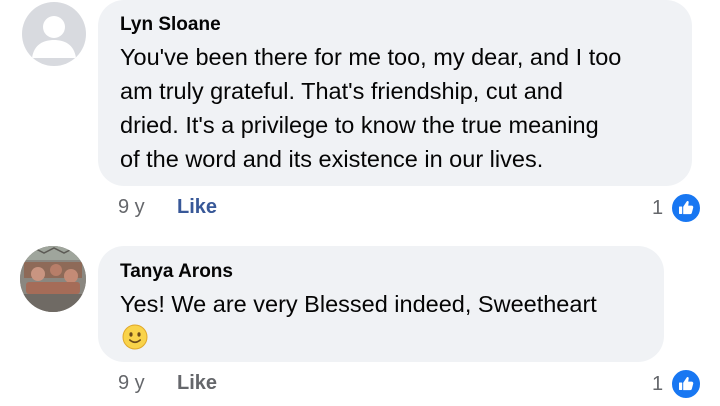 Image resolution: width=720 pixels, height=406 pixels. I want to click on default-avatar-icon, so click(54, 37).